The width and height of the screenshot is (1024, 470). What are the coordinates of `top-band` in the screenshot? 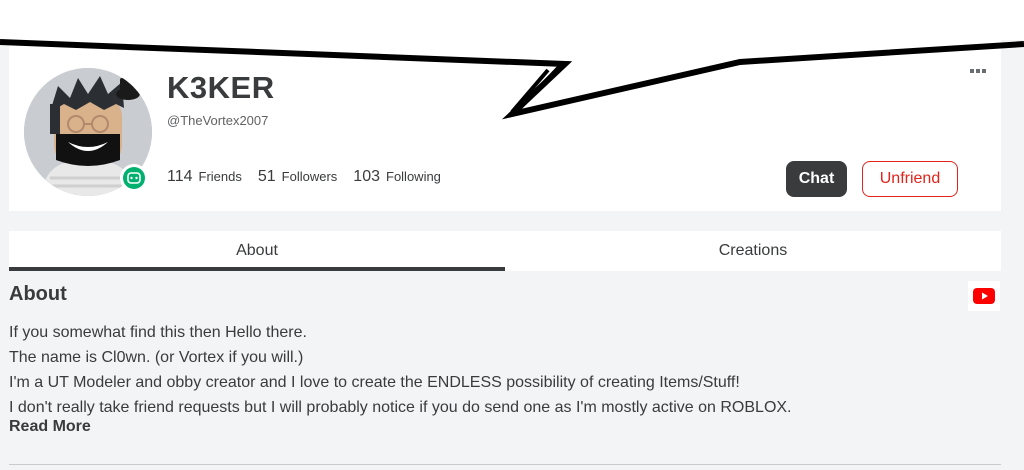 It's located at (512, 20).